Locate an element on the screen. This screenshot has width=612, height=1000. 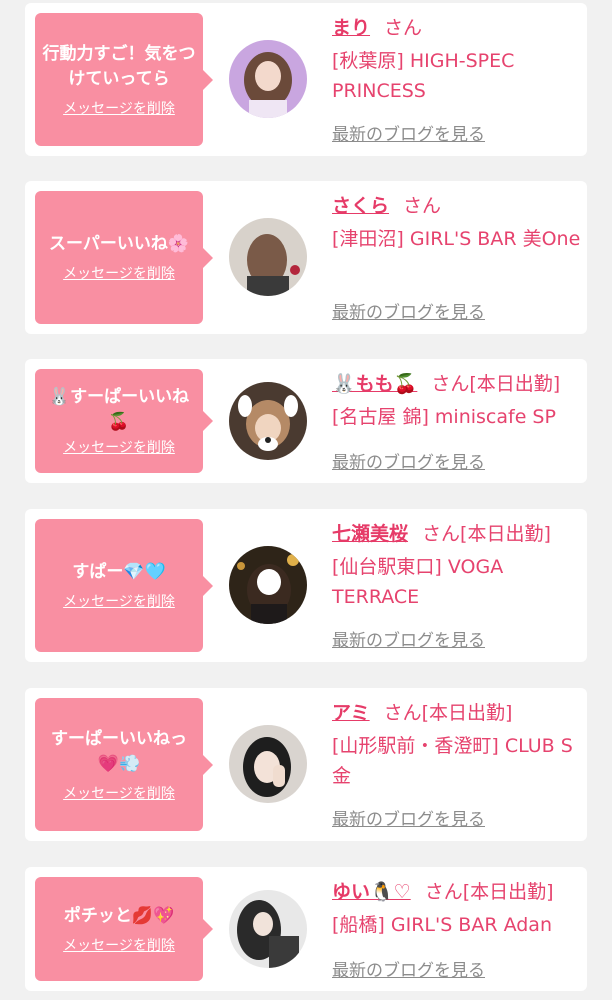
user-name-link: 🐰もも🍒 is located at coordinates (374, 384).